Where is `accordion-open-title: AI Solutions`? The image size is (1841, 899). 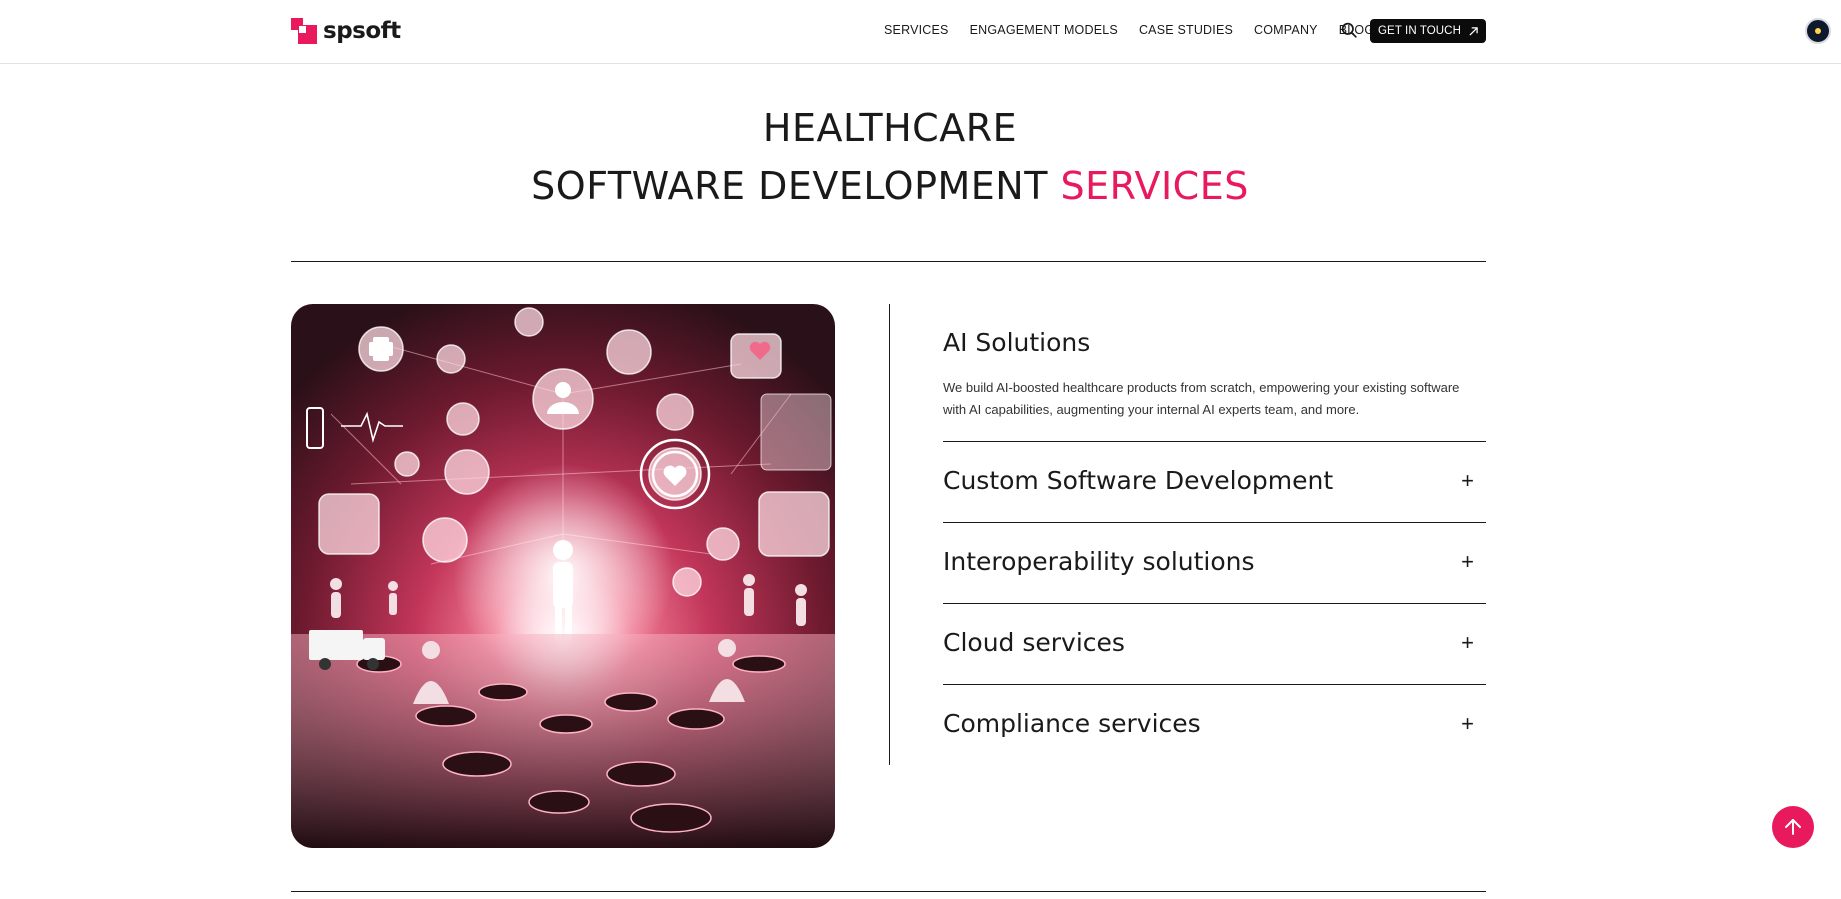
accordion-open-title: AI Solutions is located at coordinates (1016, 342).